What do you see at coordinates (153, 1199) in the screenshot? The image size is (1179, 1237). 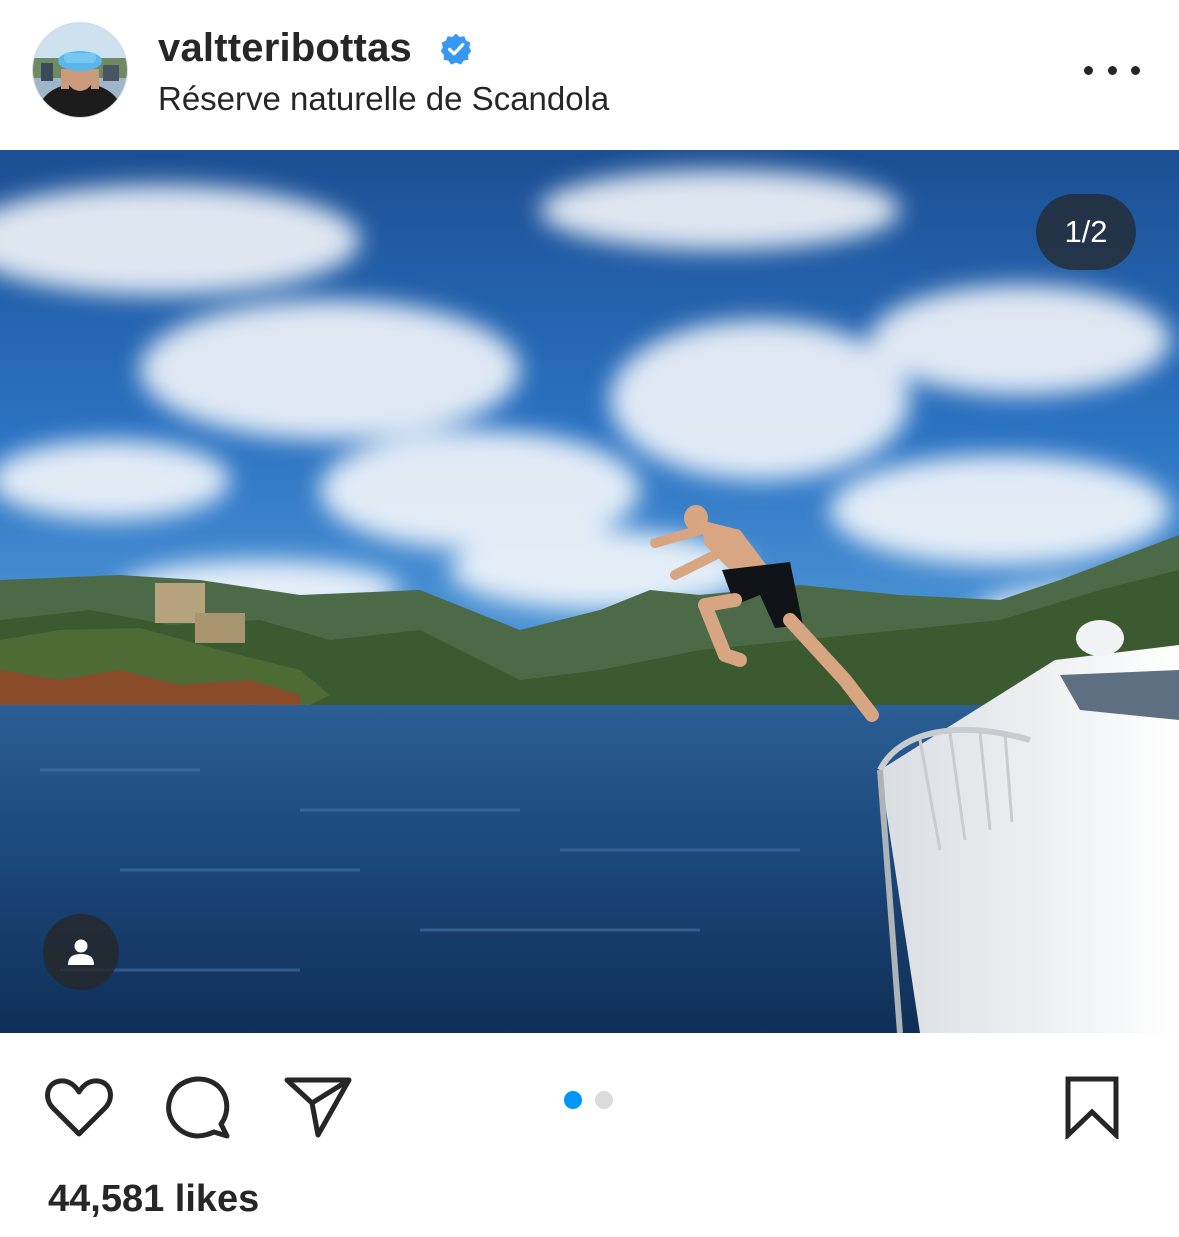 I see `likes-count: 44,581 likes` at bounding box center [153, 1199].